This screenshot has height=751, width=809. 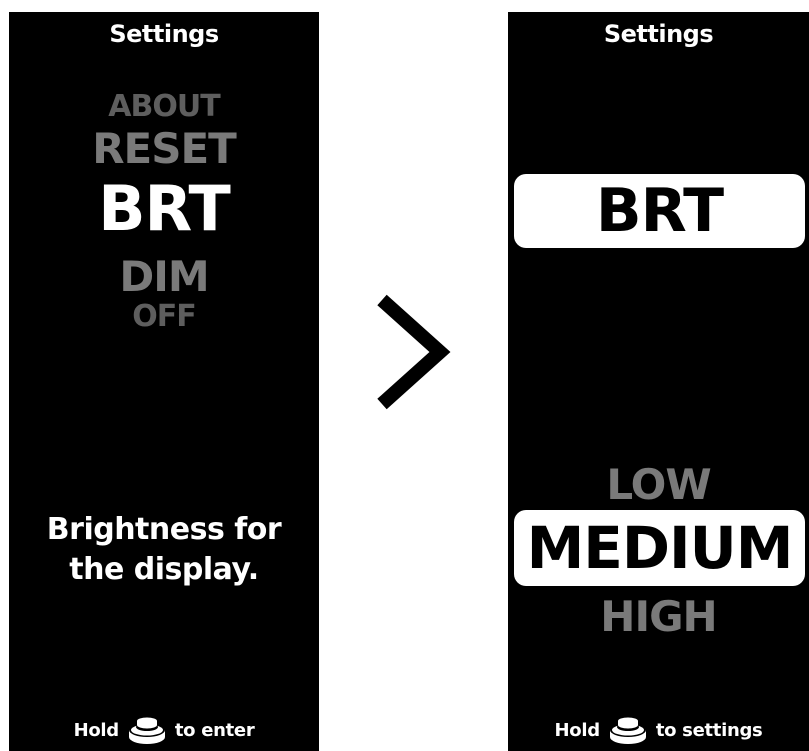 What do you see at coordinates (414, 352) in the screenshot?
I see `chevron-right-icon` at bounding box center [414, 352].